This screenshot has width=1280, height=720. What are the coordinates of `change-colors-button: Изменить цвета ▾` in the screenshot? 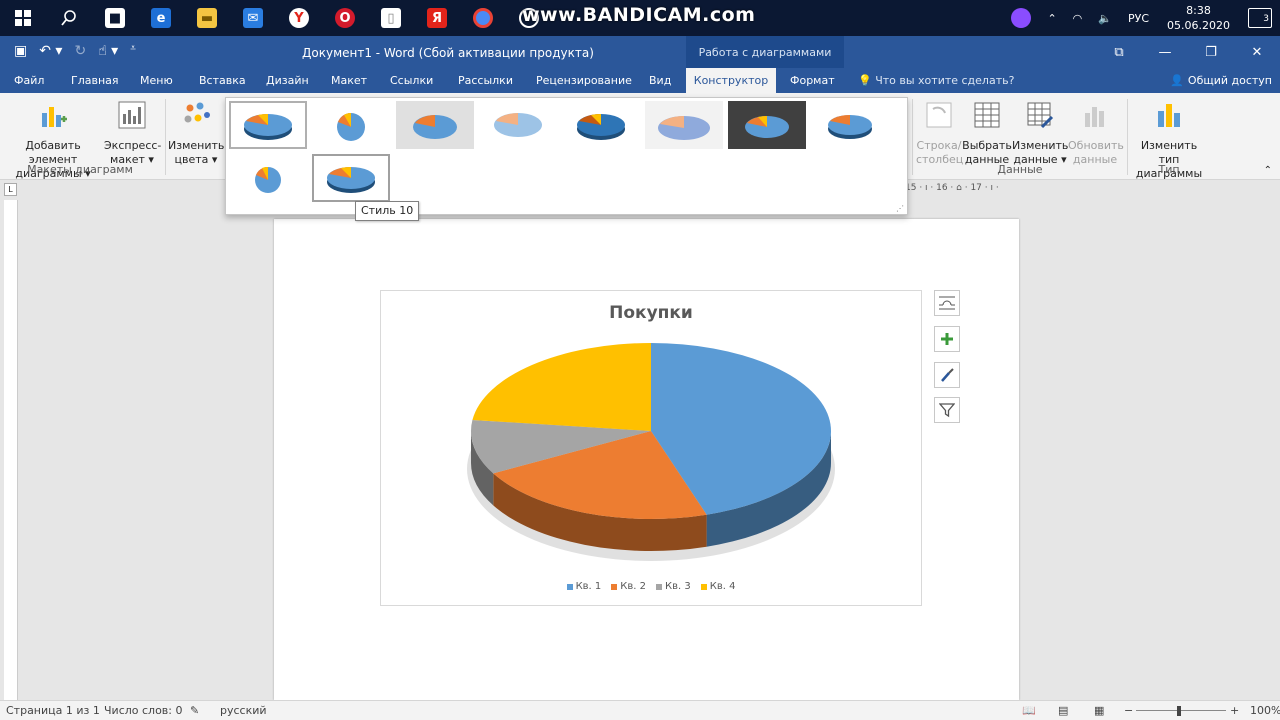 It's located at (196, 133).